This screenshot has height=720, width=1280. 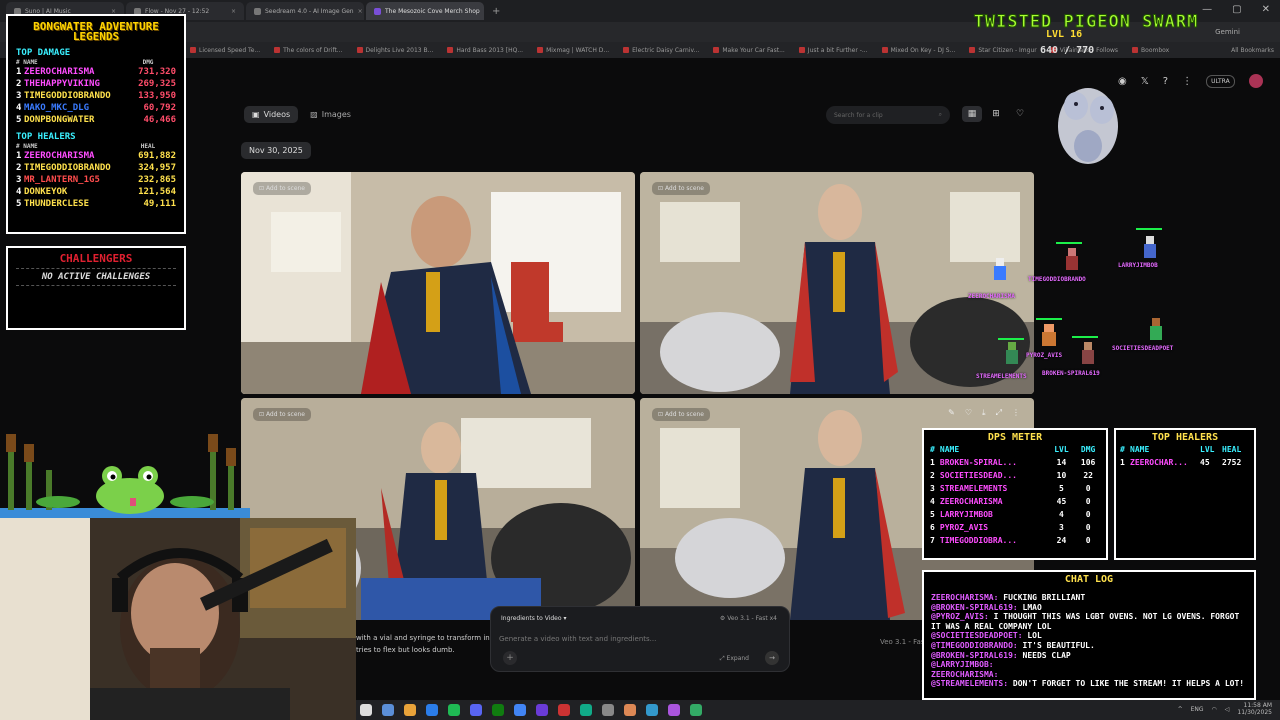 What do you see at coordinates (1165, 81) in the screenshot?
I see `help-icon: ?` at bounding box center [1165, 81].